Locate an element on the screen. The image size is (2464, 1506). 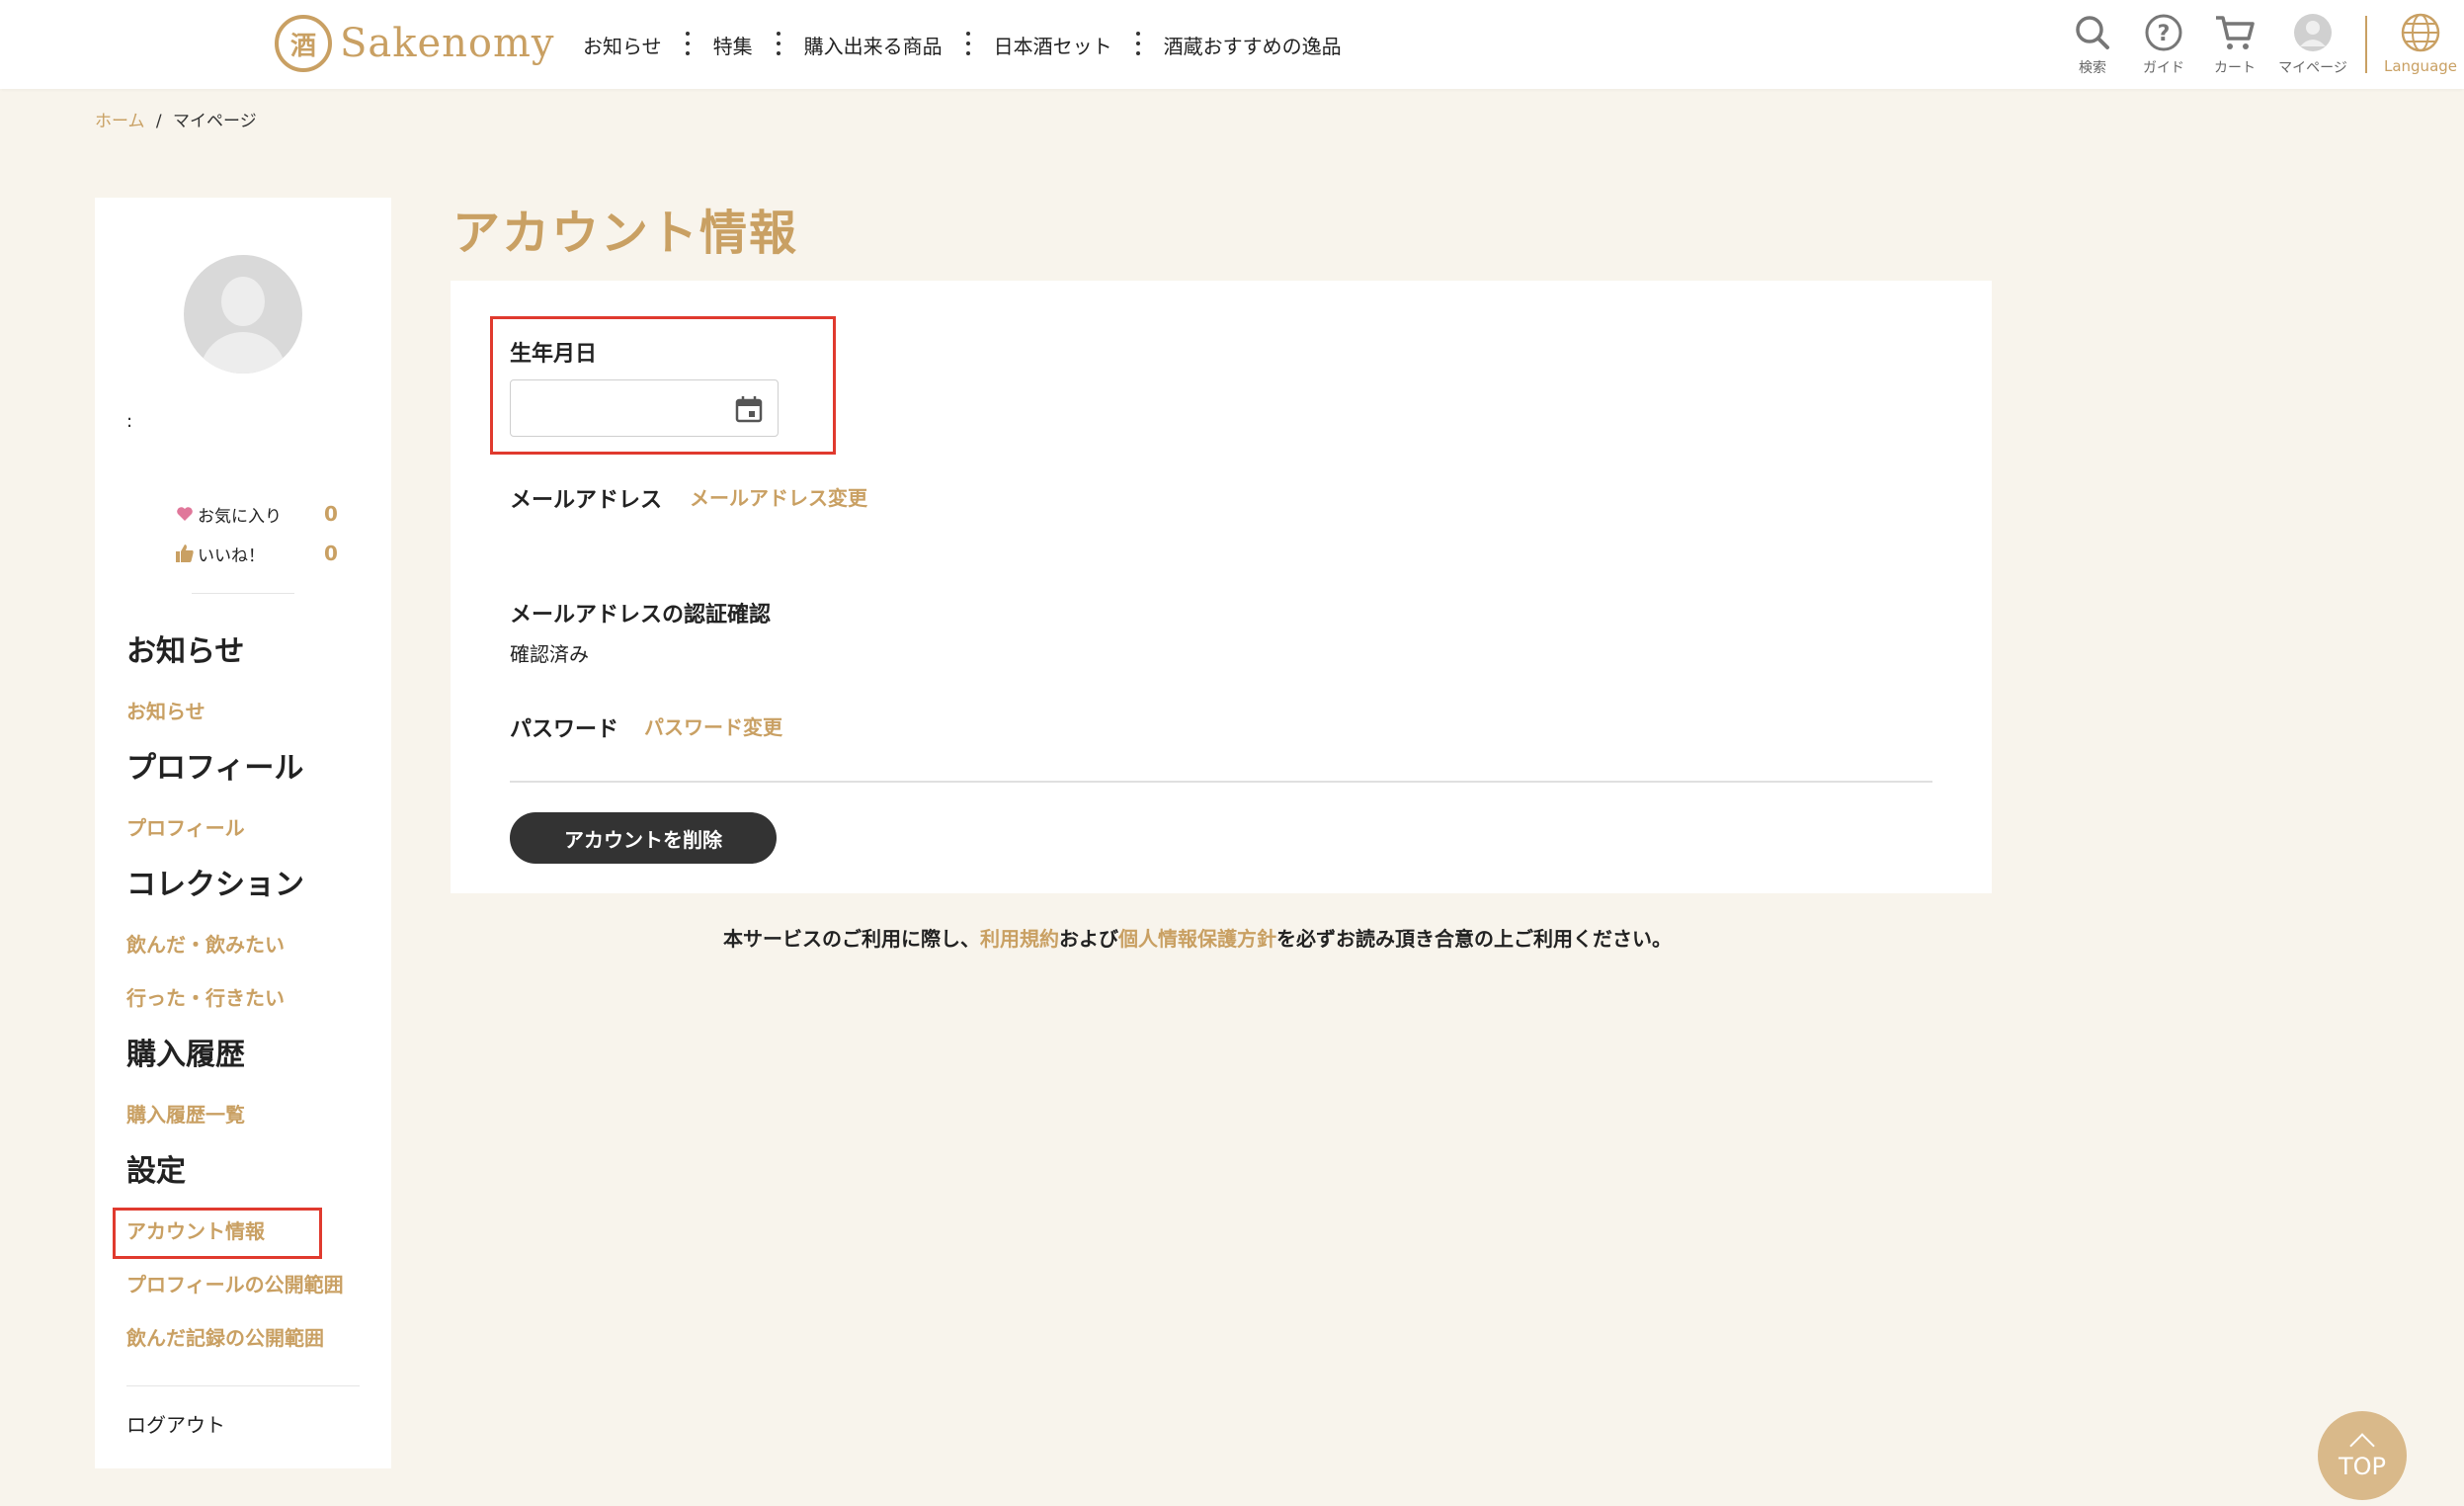
sidebar-item-purchase-history: 購入履歴一覧 is located at coordinates (245, 1114).